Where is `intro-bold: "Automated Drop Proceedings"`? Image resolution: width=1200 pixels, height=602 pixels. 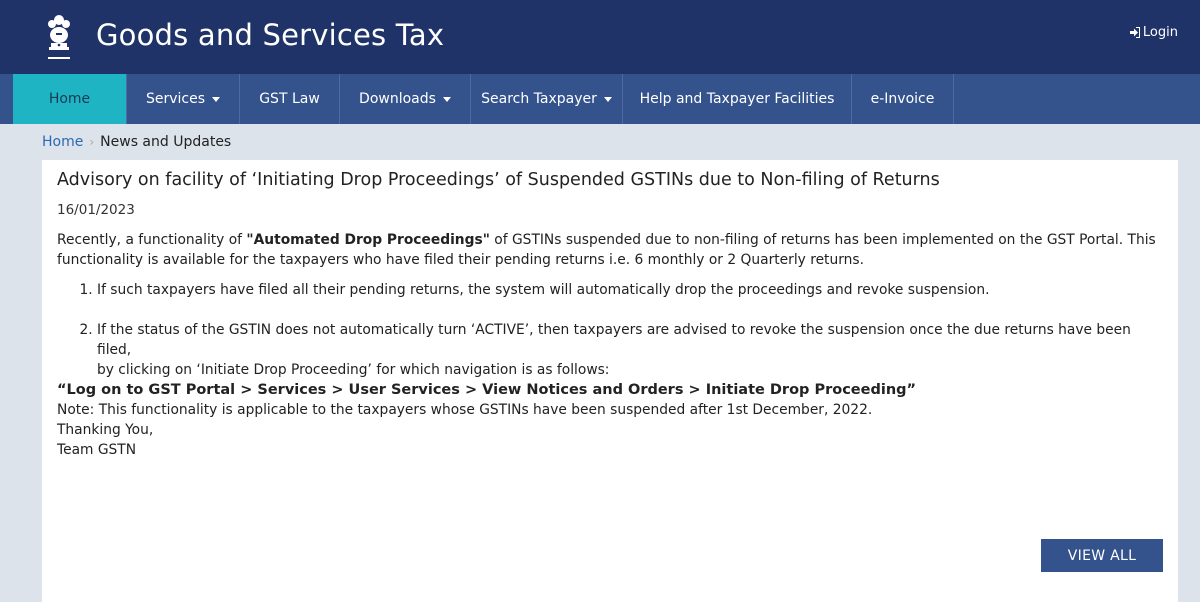
intro-bold: "Automated Drop Proceedings" is located at coordinates (368, 240).